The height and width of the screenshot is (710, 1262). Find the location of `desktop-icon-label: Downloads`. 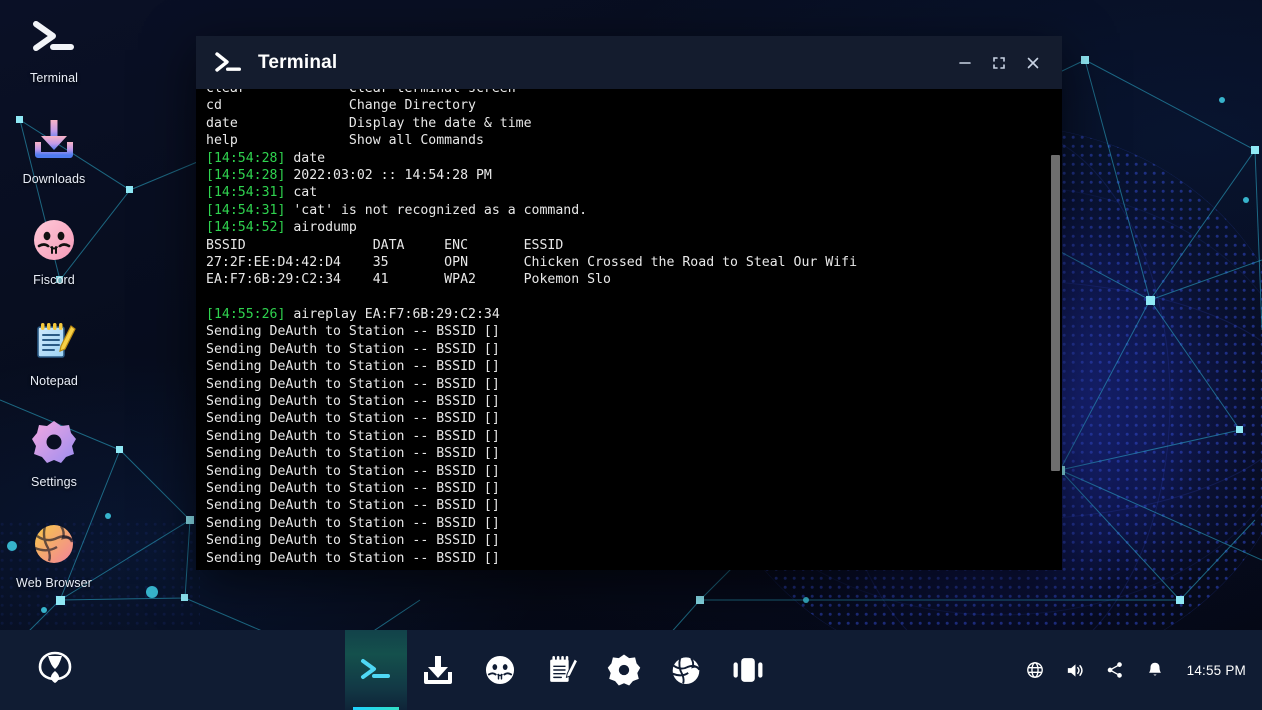

desktop-icon-label: Downloads is located at coordinates (54, 179).